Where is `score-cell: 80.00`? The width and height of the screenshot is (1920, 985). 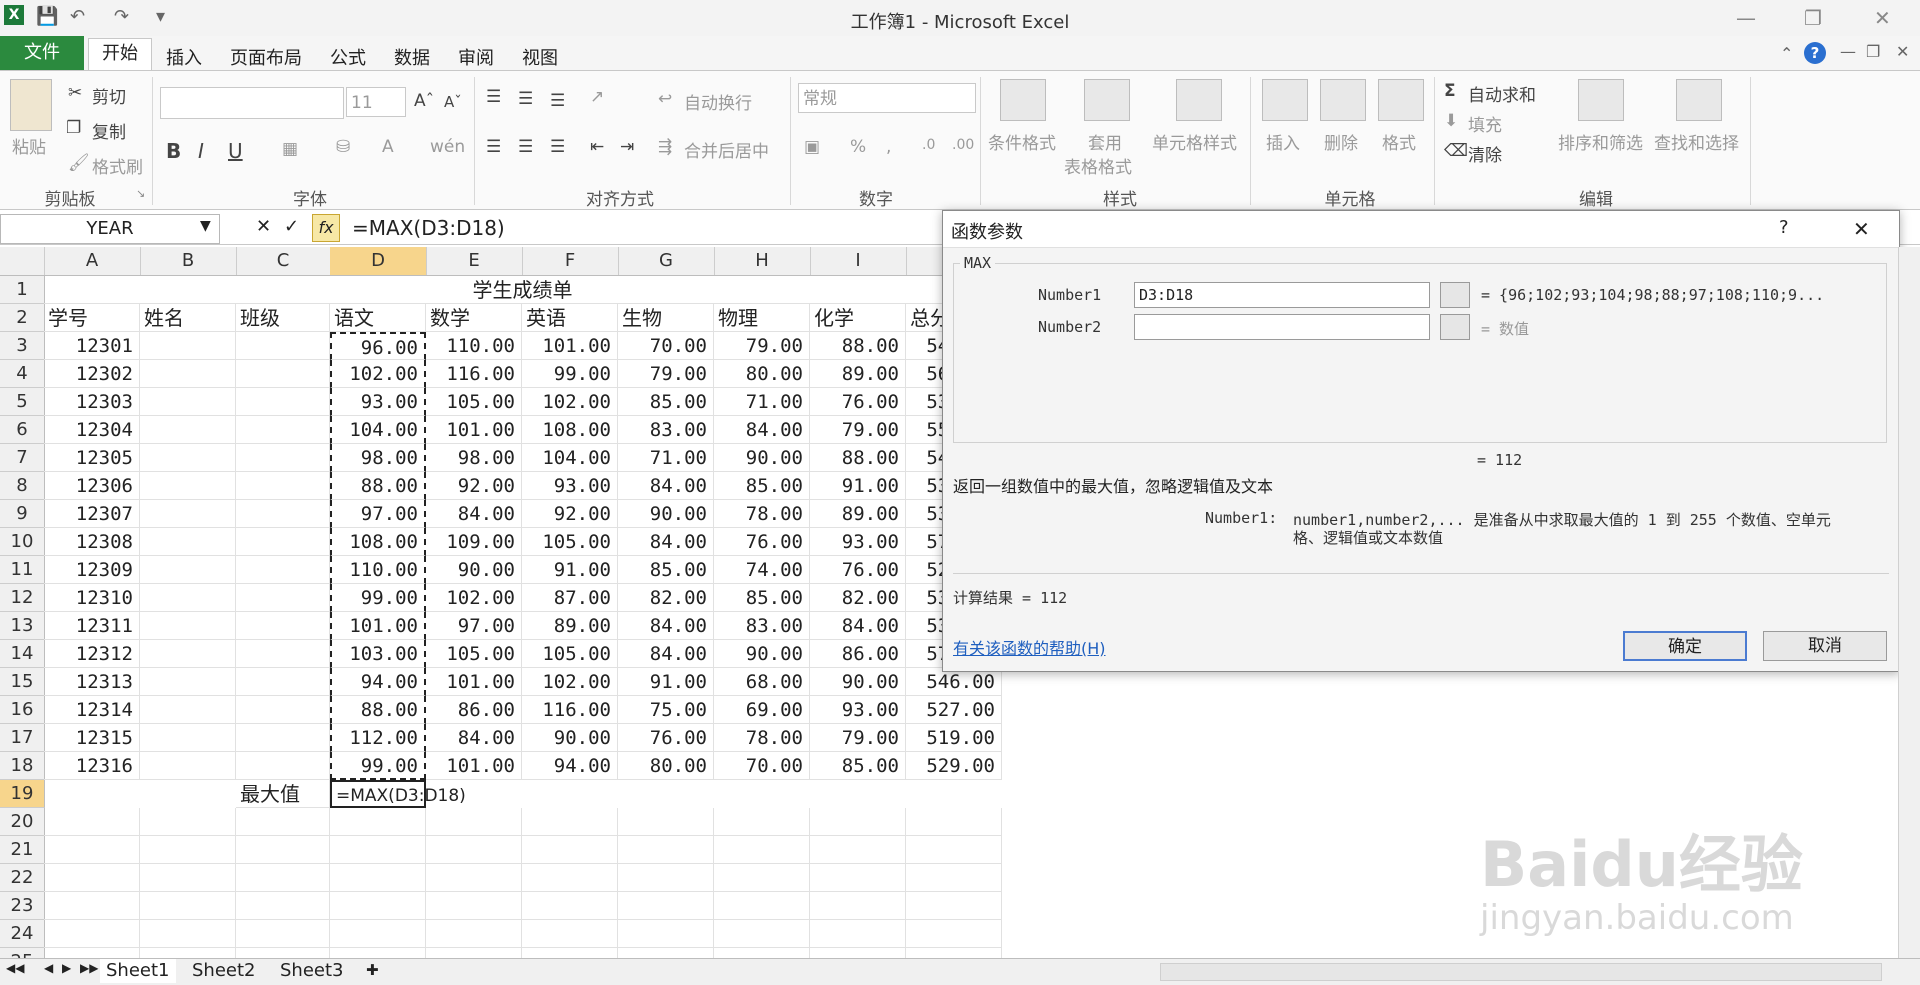 score-cell: 80.00 is located at coordinates (762, 374).